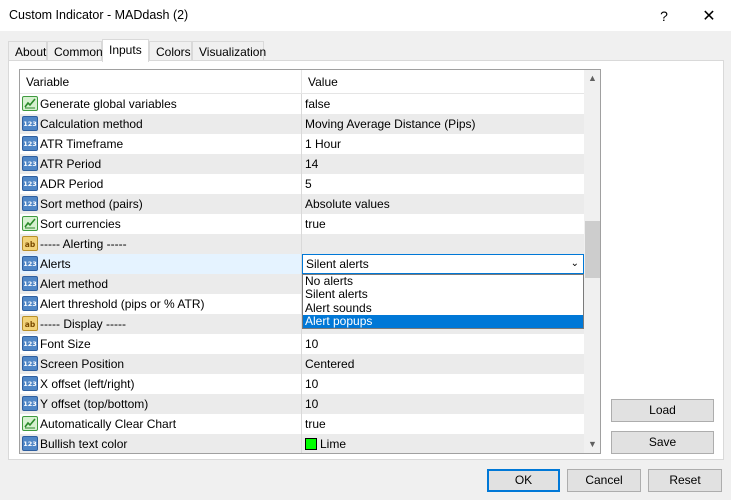 This screenshot has width=731, height=500. I want to click on tab-inputs: Inputs, so click(125, 50).